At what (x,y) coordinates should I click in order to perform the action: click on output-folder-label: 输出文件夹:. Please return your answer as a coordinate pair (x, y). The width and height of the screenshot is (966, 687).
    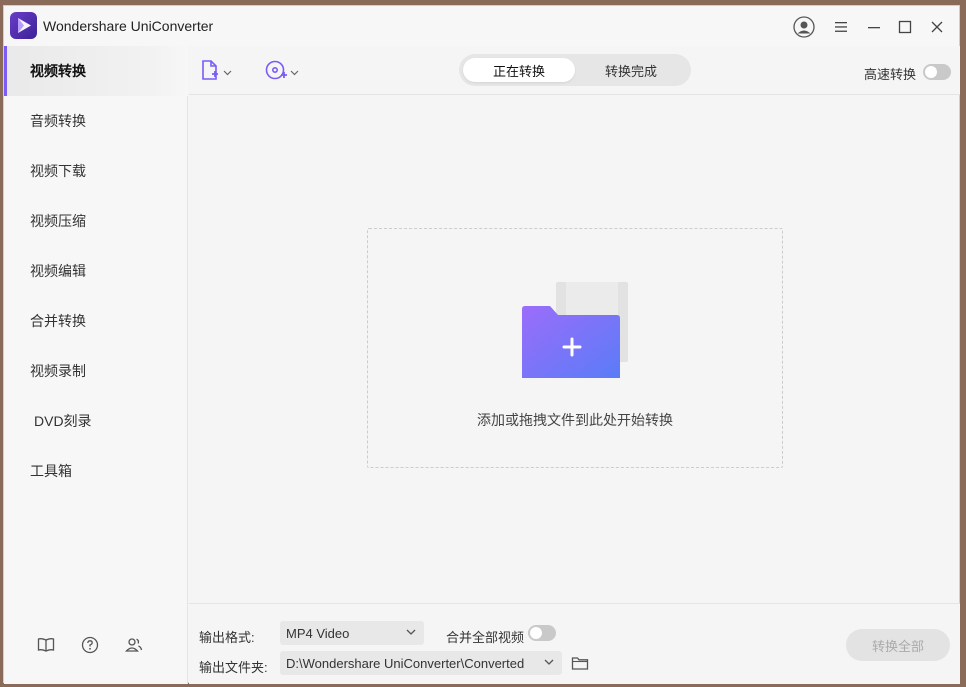
    Looking at the image, I should click on (233, 667).